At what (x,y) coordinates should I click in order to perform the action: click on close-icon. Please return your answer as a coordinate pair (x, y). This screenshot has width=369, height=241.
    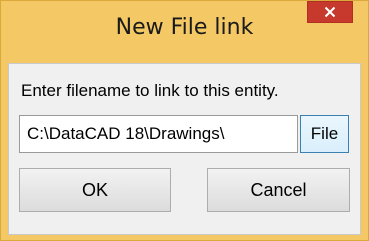
    Looking at the image, I should click on (330, 12).